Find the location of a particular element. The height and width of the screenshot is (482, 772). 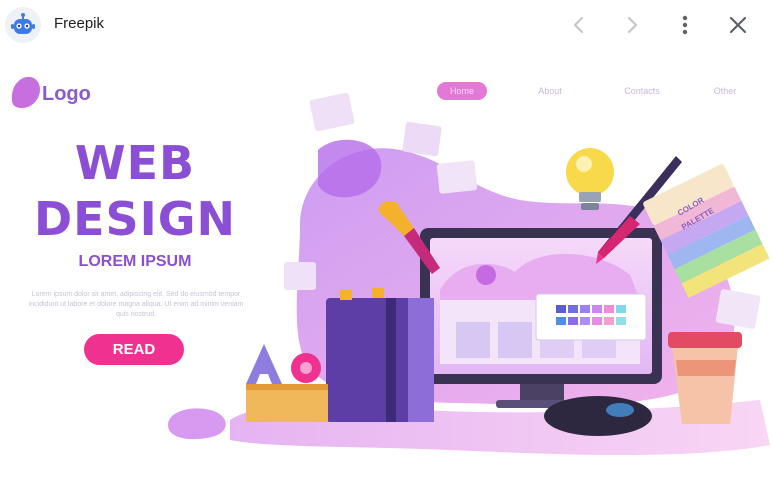

hero-subtitle: LOREM IPSUM is located at coordinates (135, 261).